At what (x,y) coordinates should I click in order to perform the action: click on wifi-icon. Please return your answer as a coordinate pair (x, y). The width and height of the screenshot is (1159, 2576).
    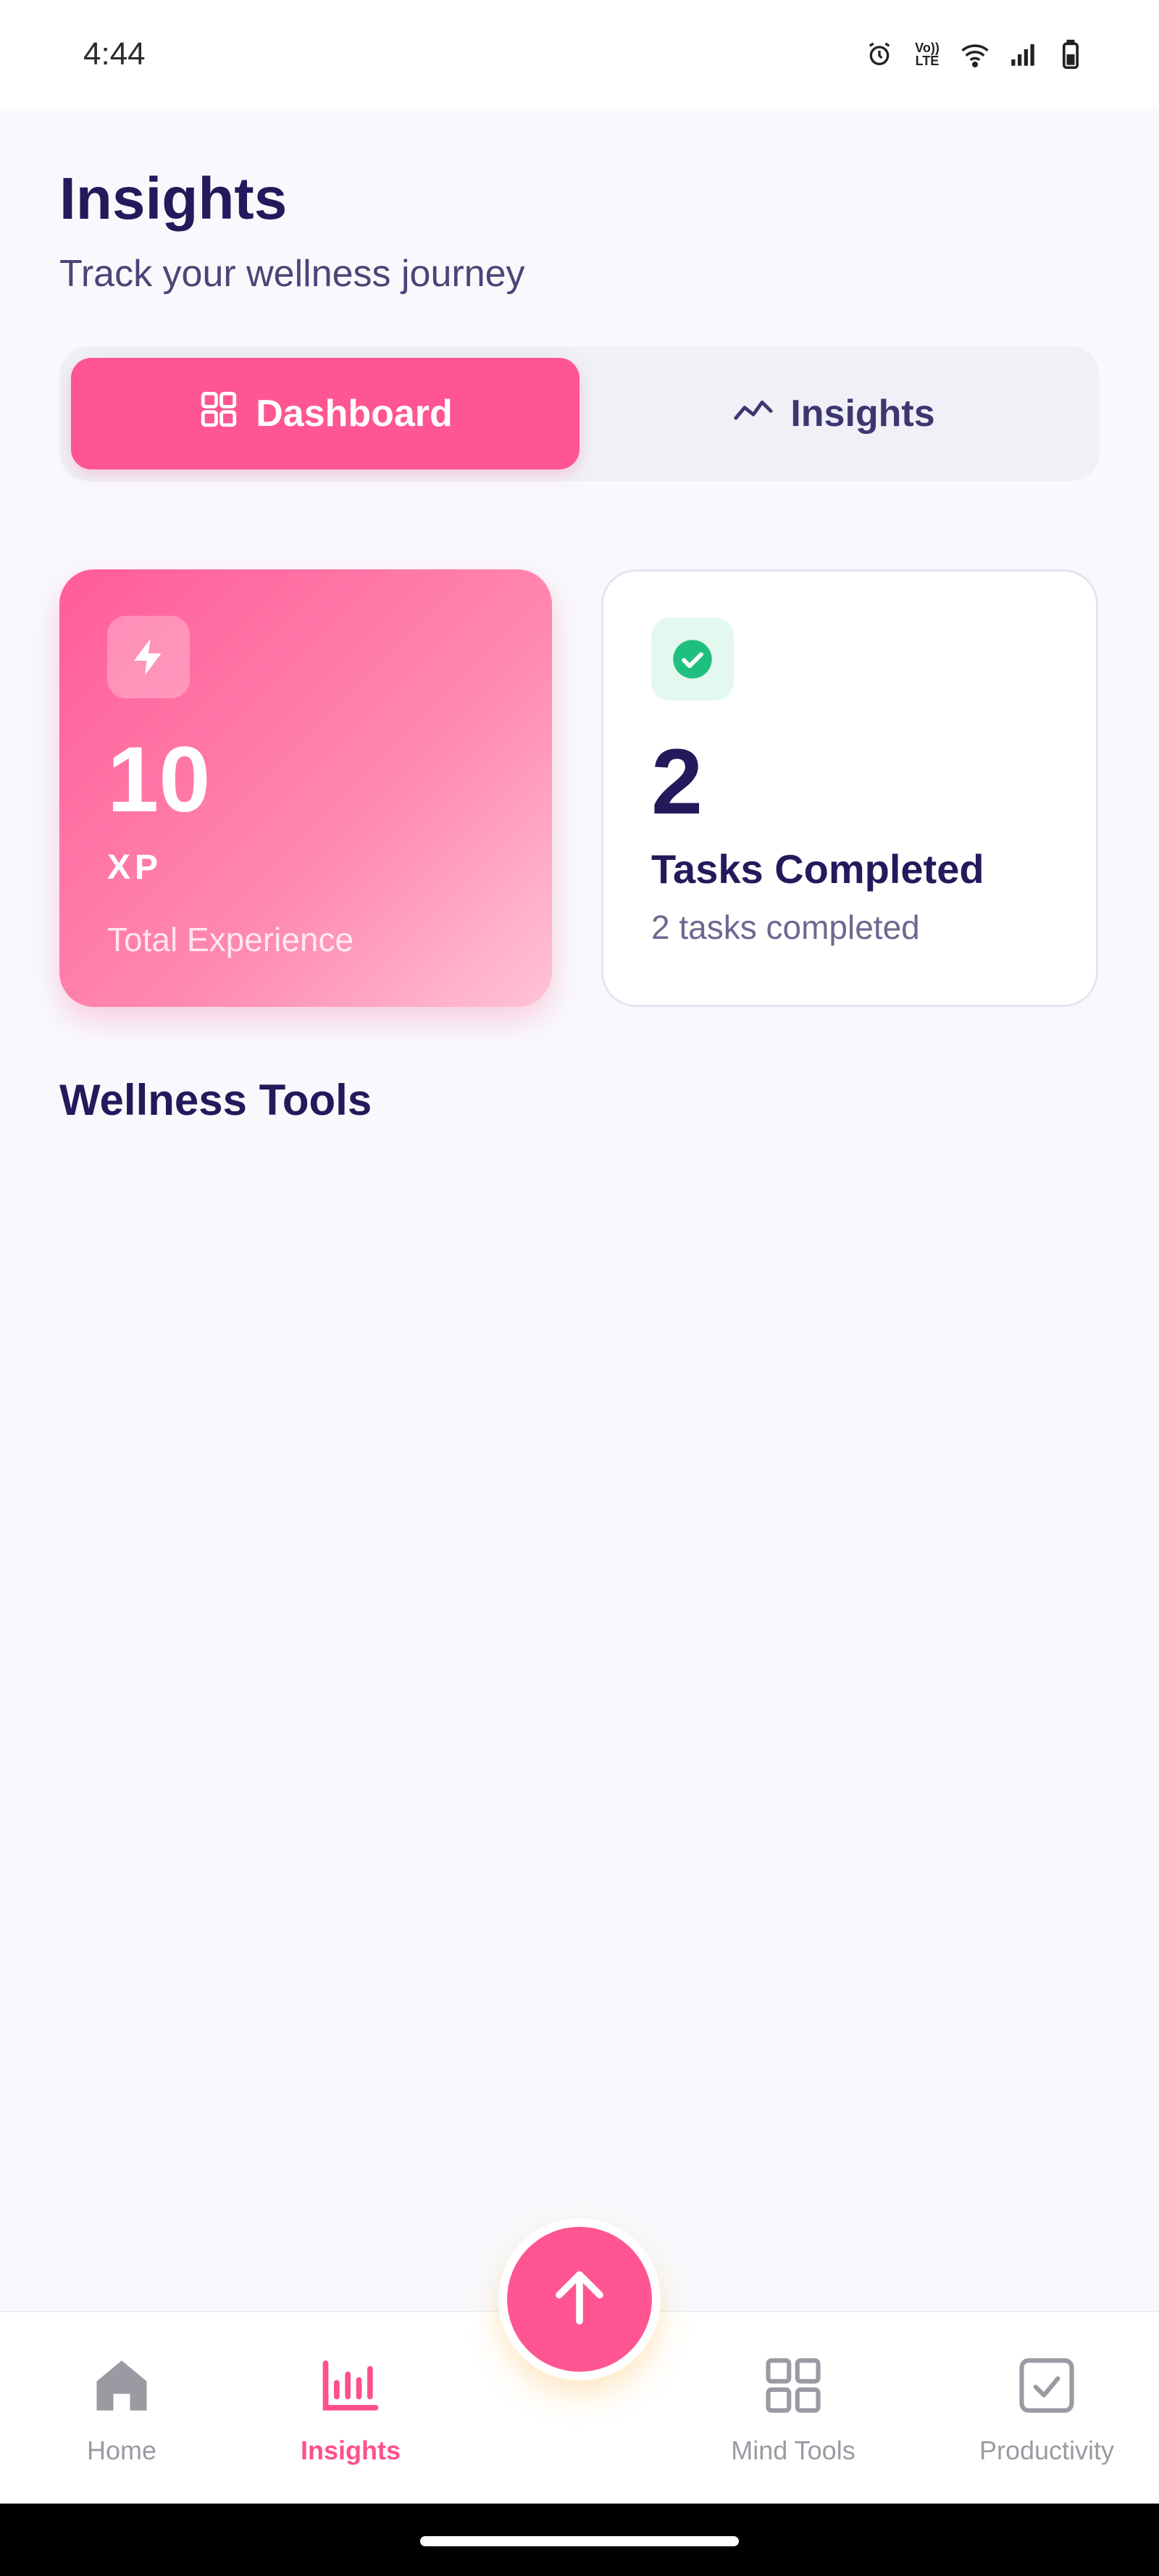
    Looking at the image, I should click on (975, 54).